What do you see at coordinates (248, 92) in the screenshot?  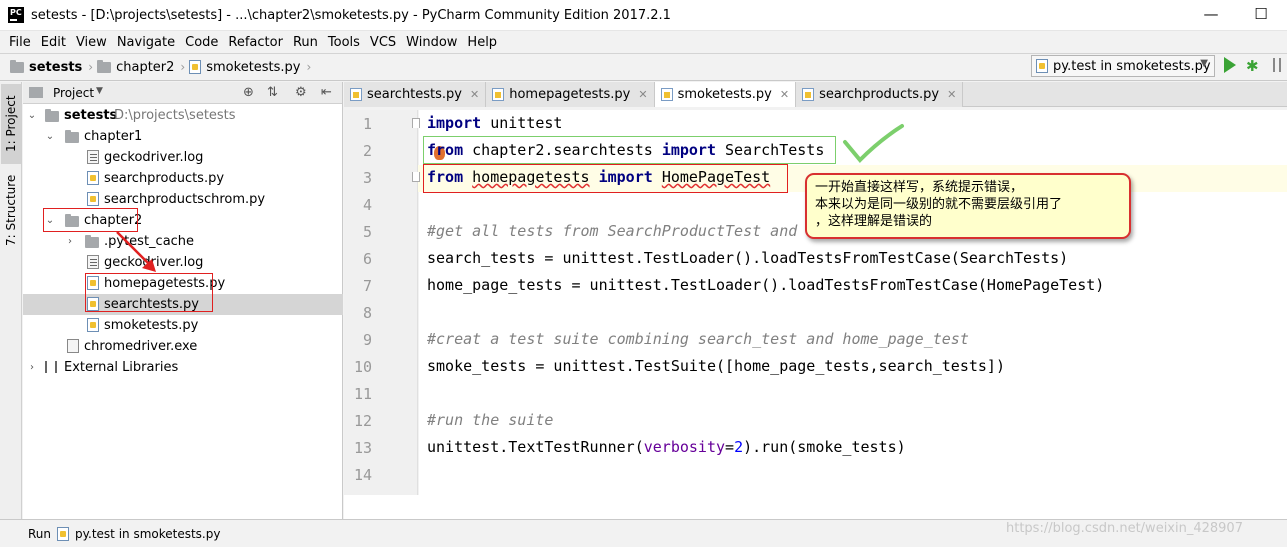 I see `locate-icon: ⊕` at bounding box center [248, 92].